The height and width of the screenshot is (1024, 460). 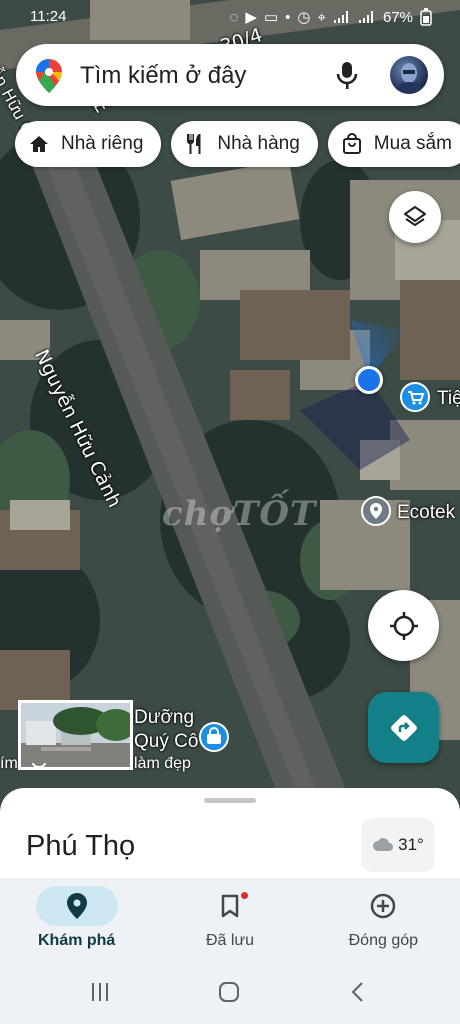 I want to click on layers-button, so click(x=415, y=217).